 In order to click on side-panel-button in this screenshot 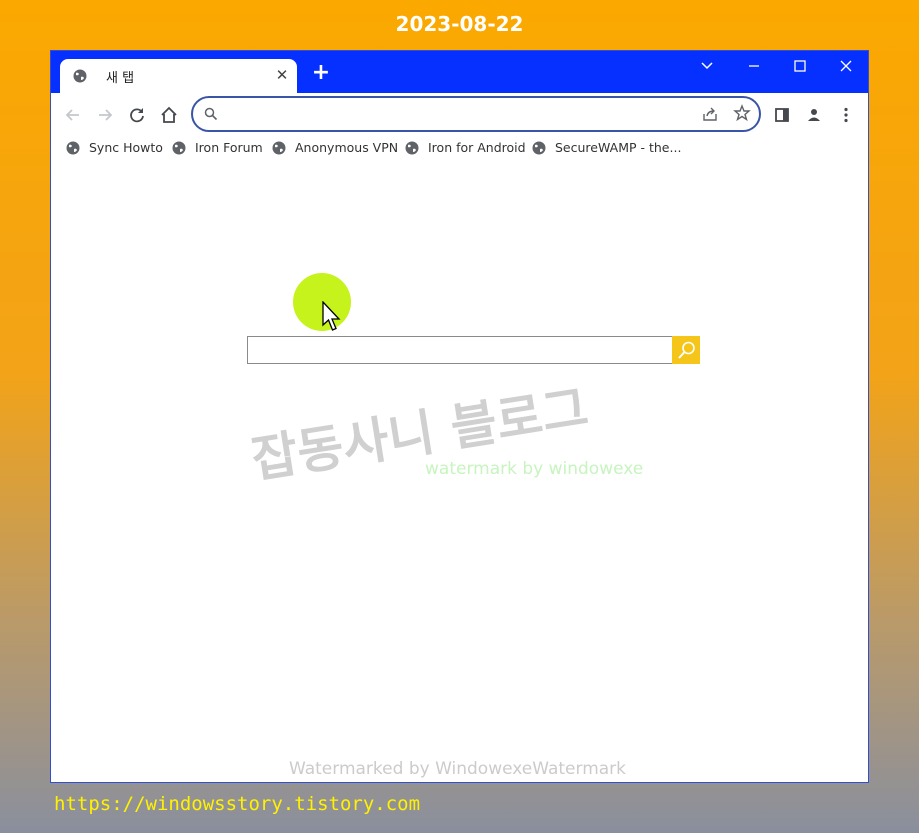, I will do `click(782, 115)`.